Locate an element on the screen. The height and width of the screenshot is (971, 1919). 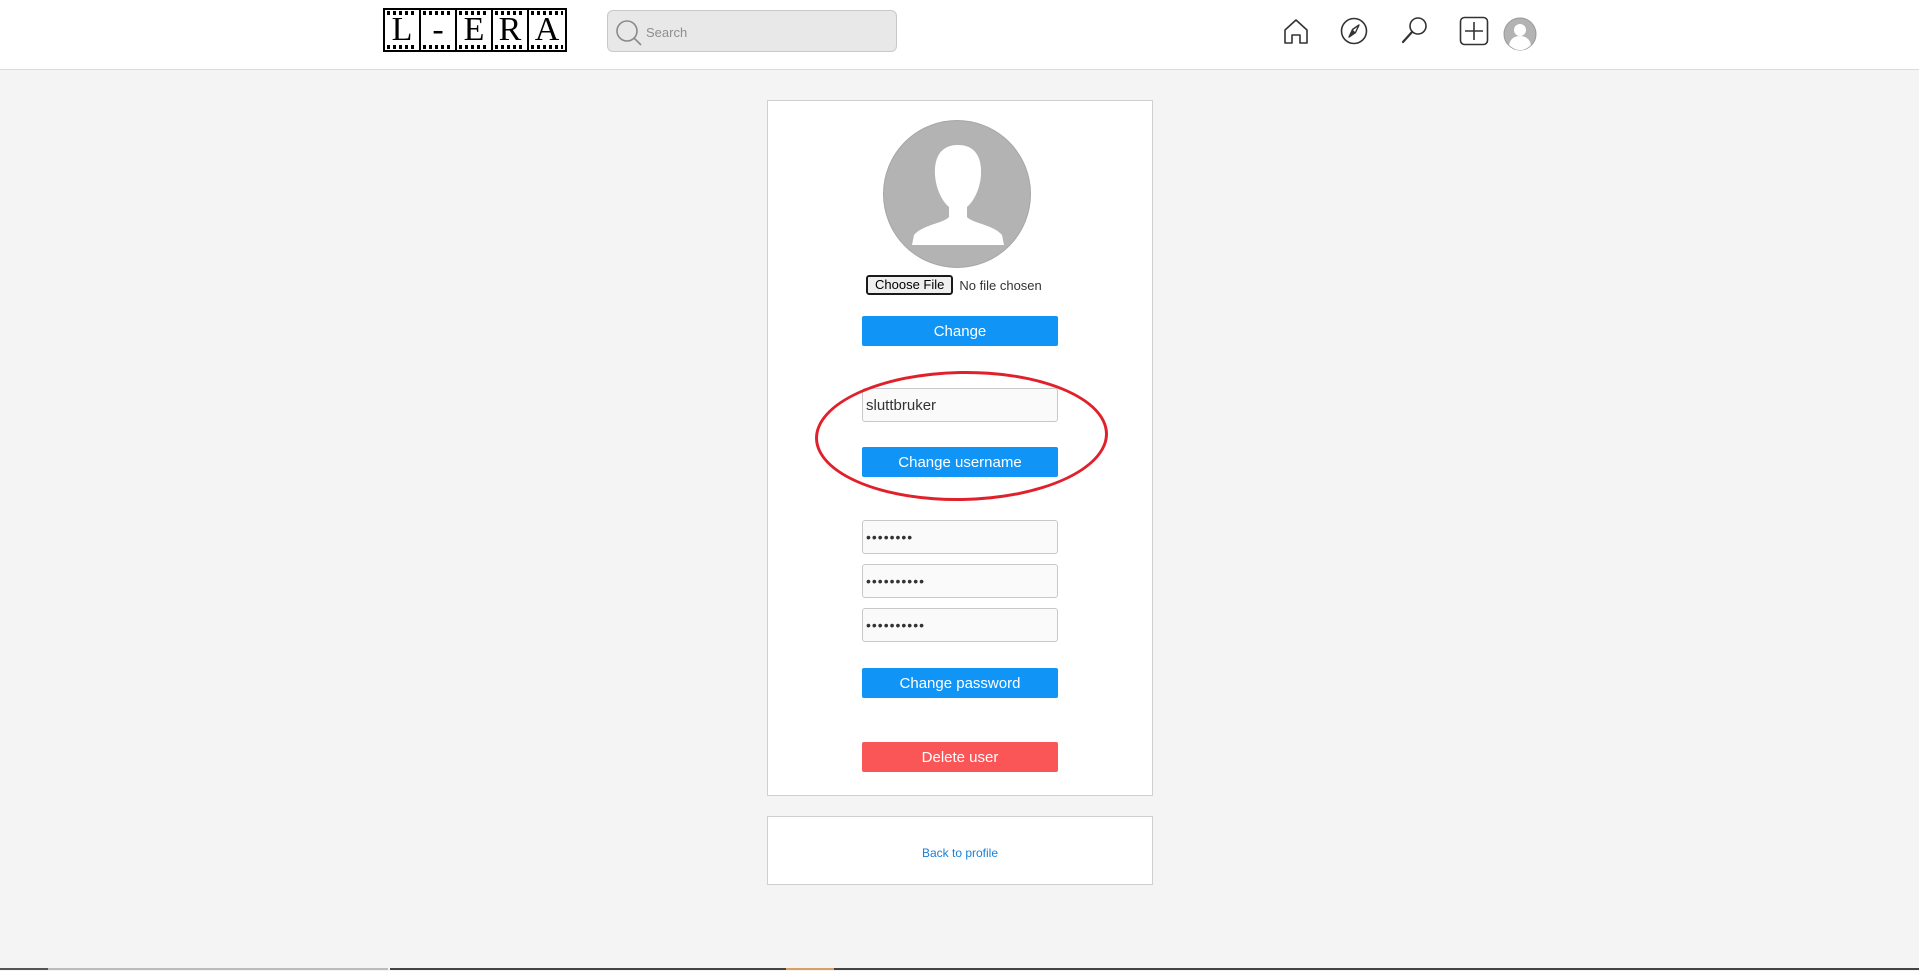
logo-letter: - is located at coordinates (439, 30).